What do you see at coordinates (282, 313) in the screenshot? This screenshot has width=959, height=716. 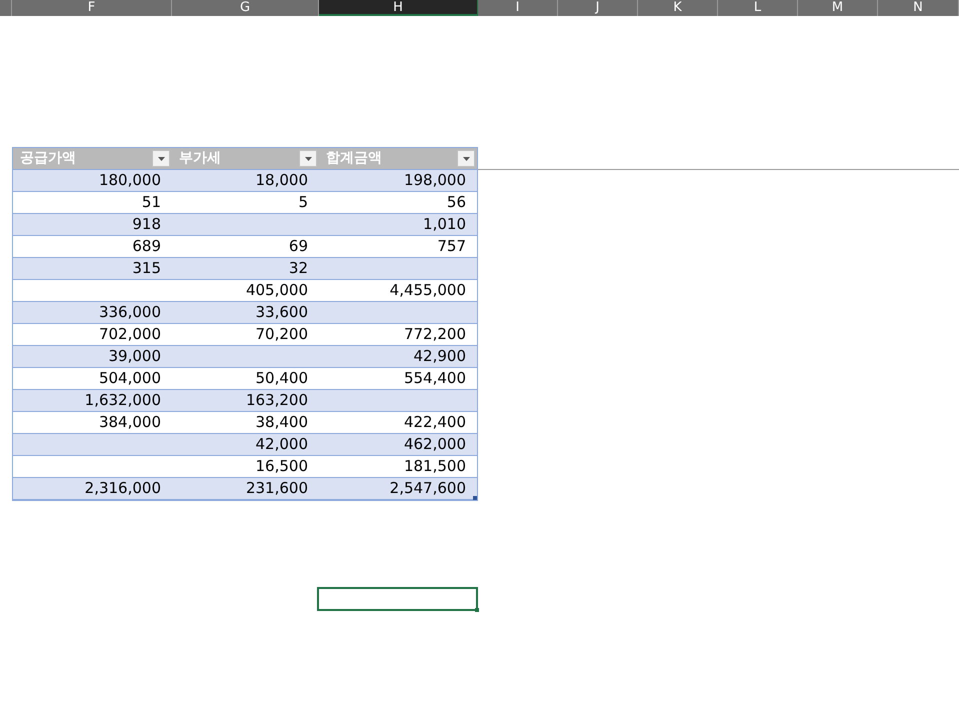 I see `table-cell-text: 33,600` at bounding box center [282, 313].